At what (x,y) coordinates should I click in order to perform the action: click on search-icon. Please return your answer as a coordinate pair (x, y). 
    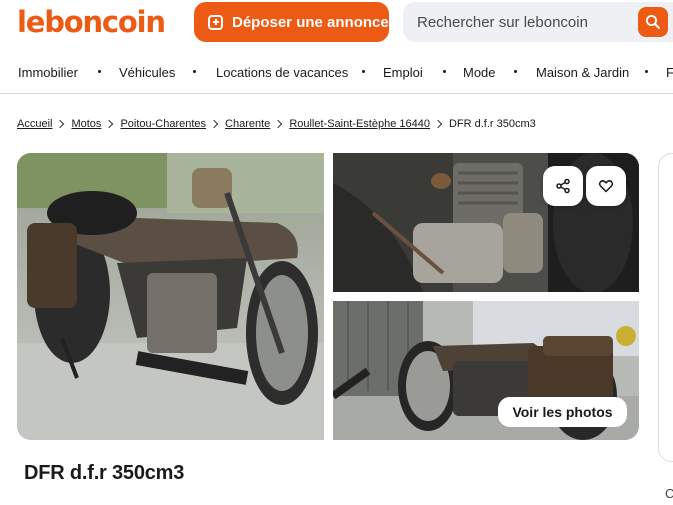
    Looking at the image, I should click on (652, 21).